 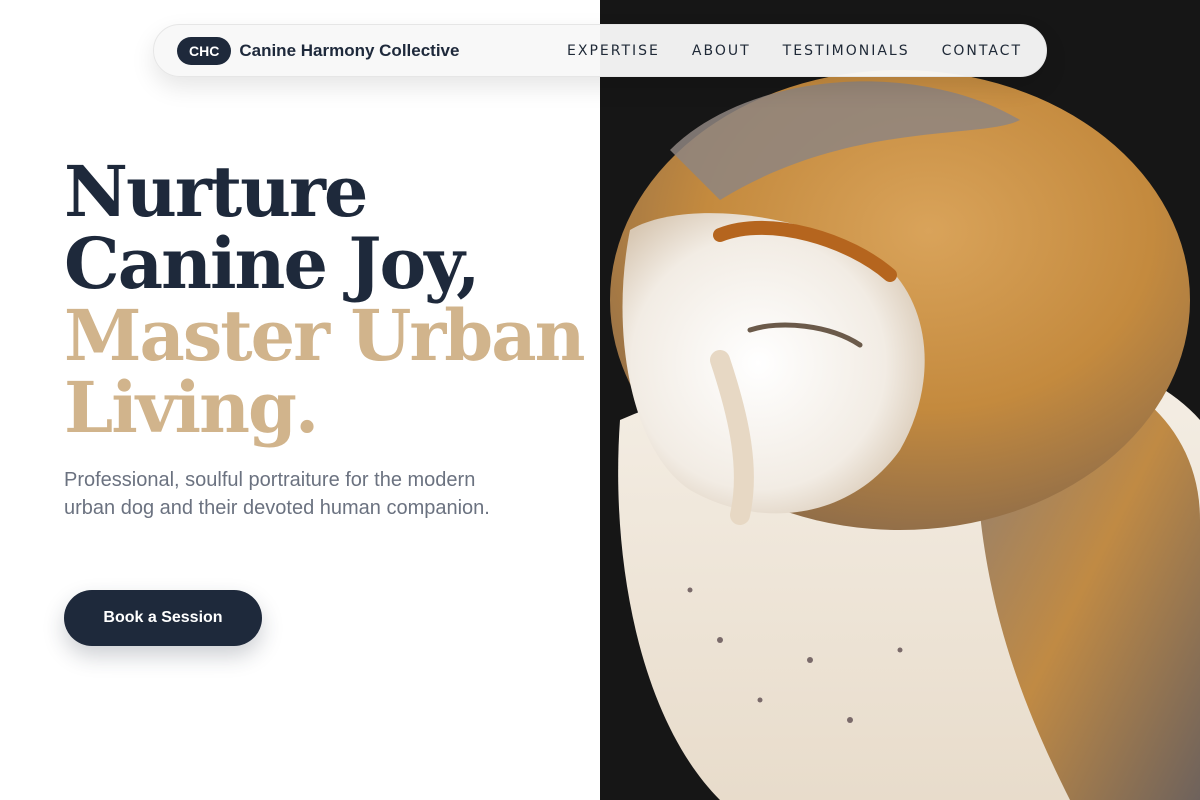 I want to click on brand: CHC Canine Harmony Collective, so click(x=318, y=50).